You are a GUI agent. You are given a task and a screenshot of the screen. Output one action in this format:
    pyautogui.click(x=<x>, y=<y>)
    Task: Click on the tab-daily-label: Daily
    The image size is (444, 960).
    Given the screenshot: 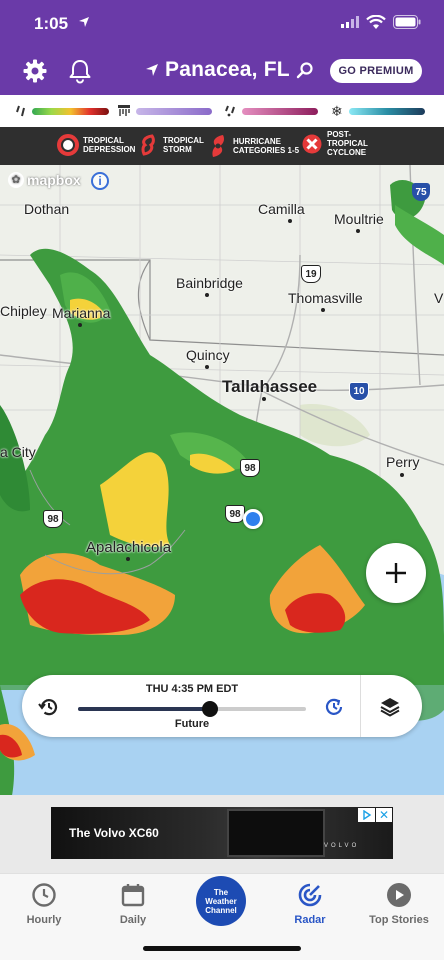 What is the action you would take?
    pyautogui.click(x=133, y=920)
    